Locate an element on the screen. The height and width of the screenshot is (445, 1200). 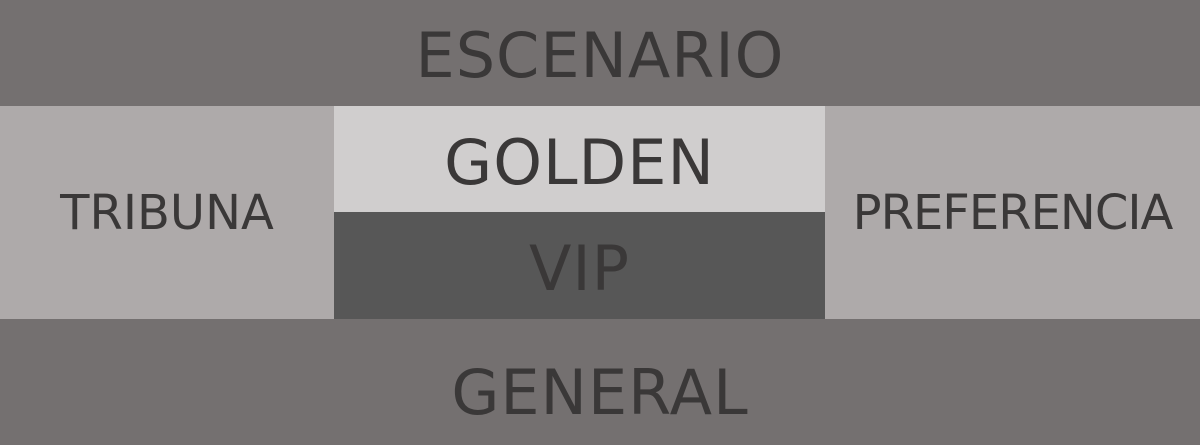
zone-tribuna: TRIBUNA is located at coordinates (167, 212).